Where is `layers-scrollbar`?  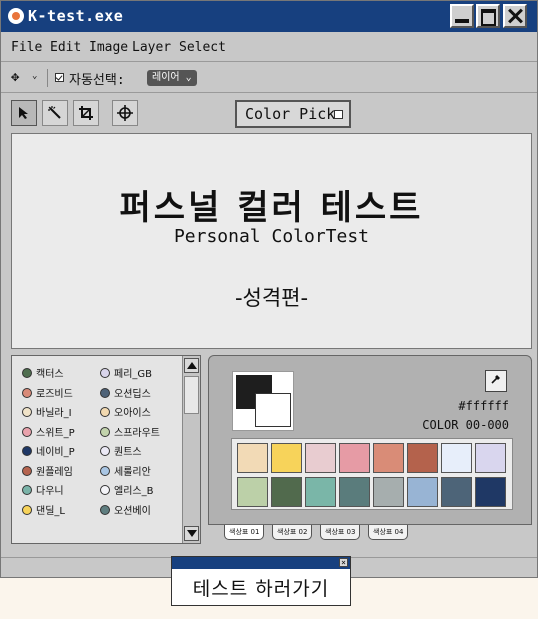 layers-scrollbar is located at coordinates (191, 449).